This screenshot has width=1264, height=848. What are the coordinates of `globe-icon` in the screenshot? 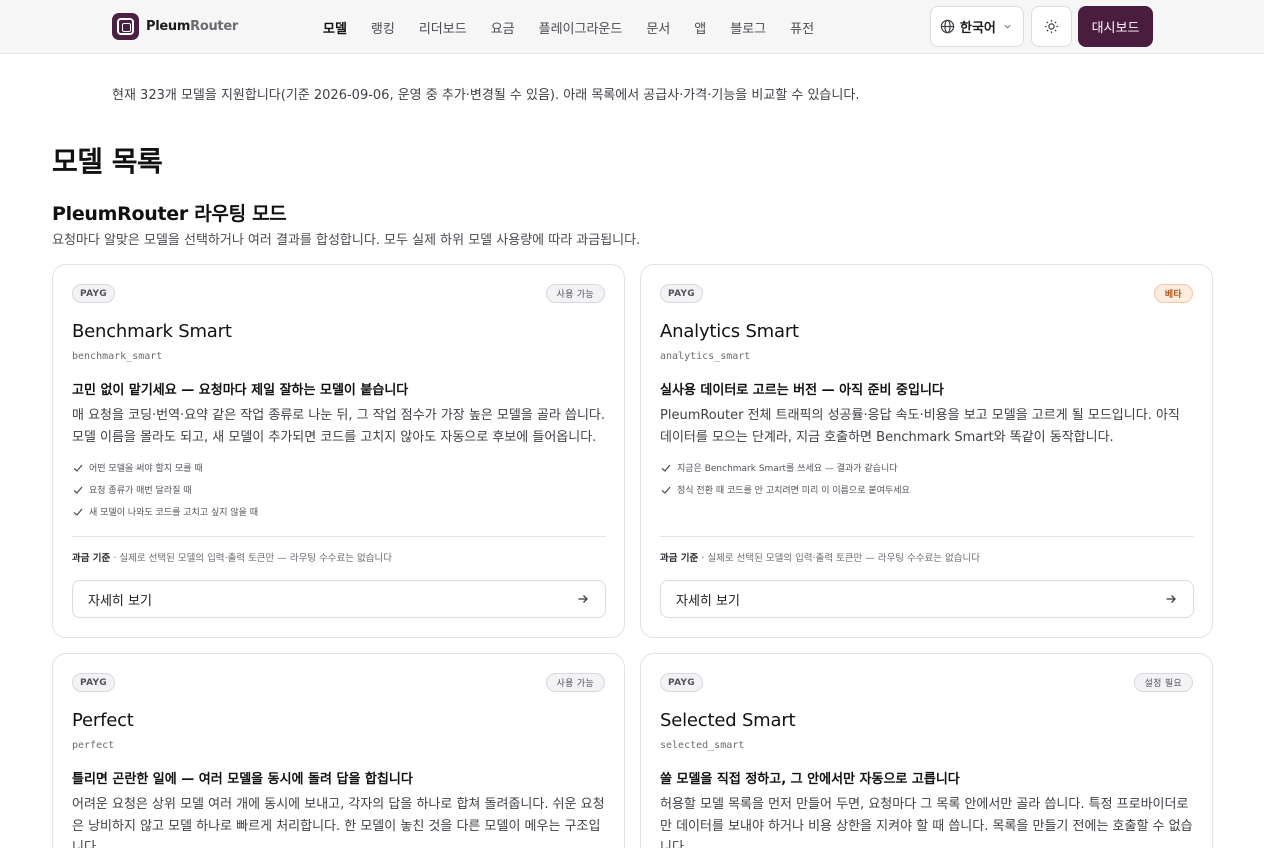 It's located at (947, 26).